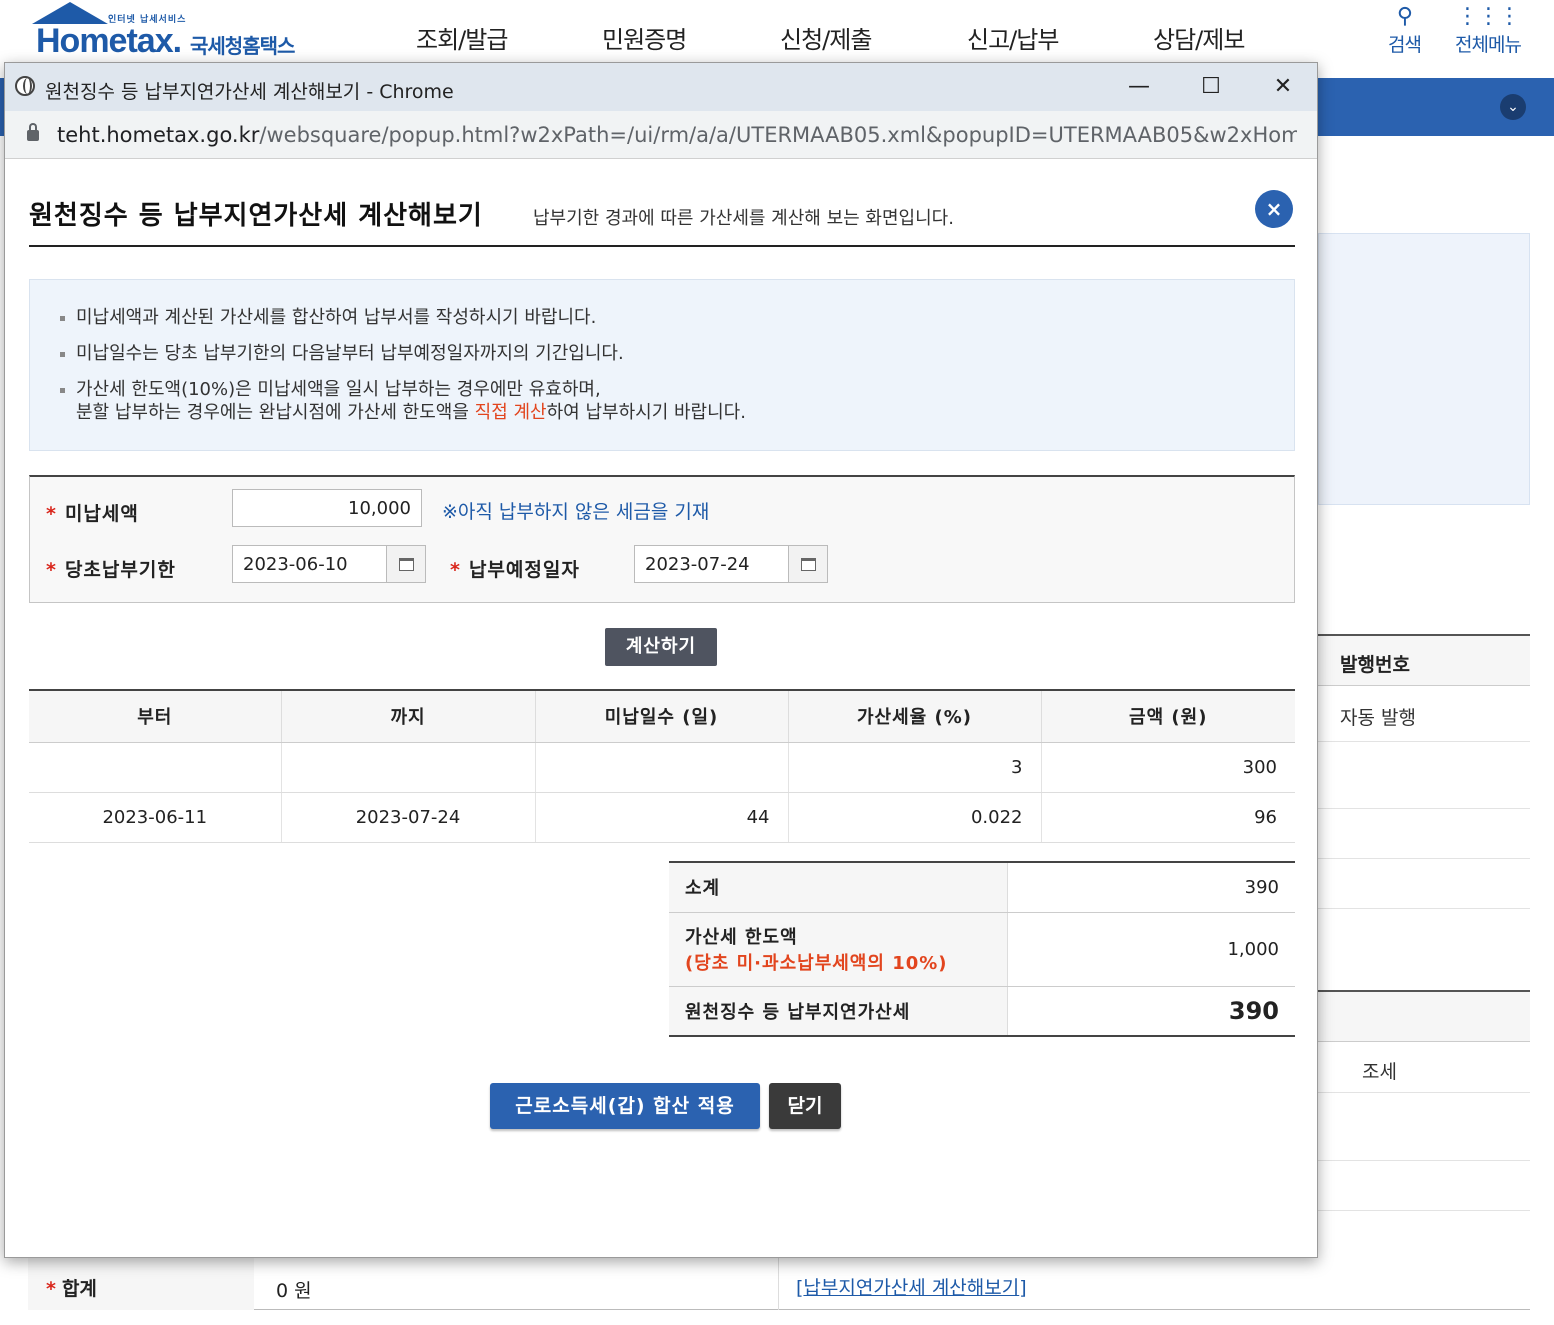  What do you see at coordinates (915, 716) in the screenshot?
I see `col-penalty-rate: 가산세율 (%)` at bounding box center [915, 716].